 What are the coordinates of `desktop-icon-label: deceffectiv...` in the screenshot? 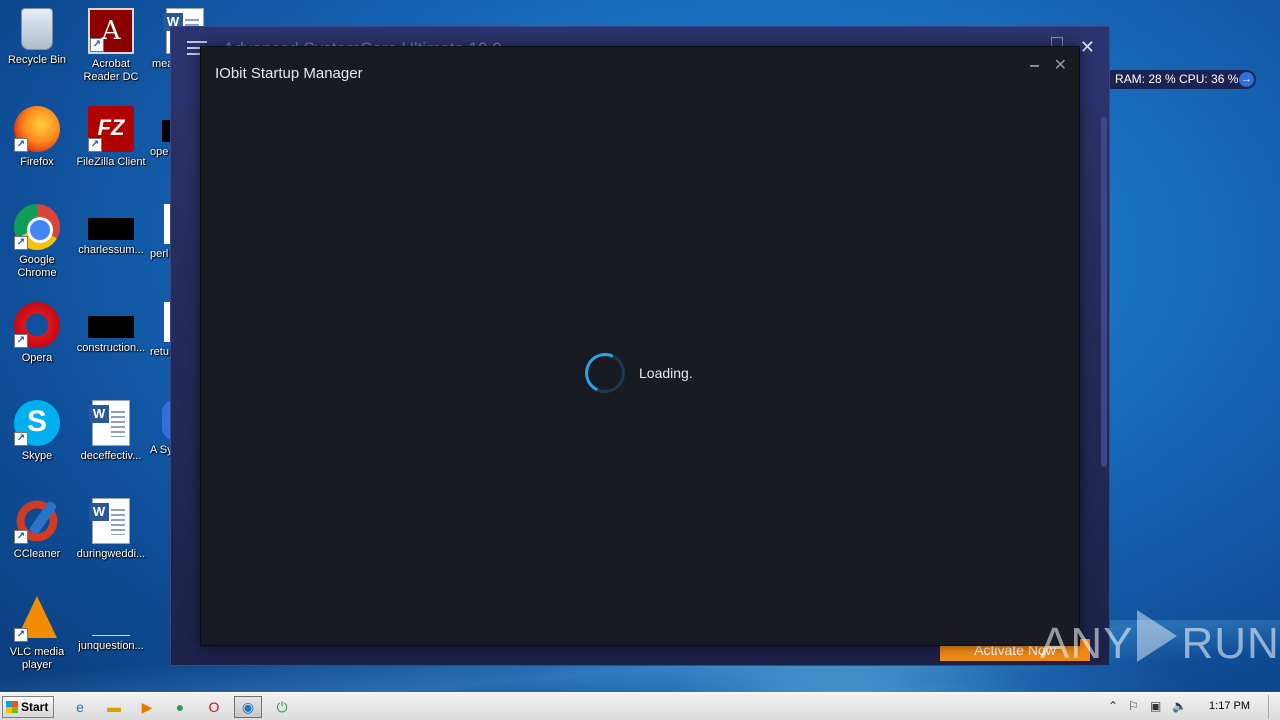 It's located at (111, 456).